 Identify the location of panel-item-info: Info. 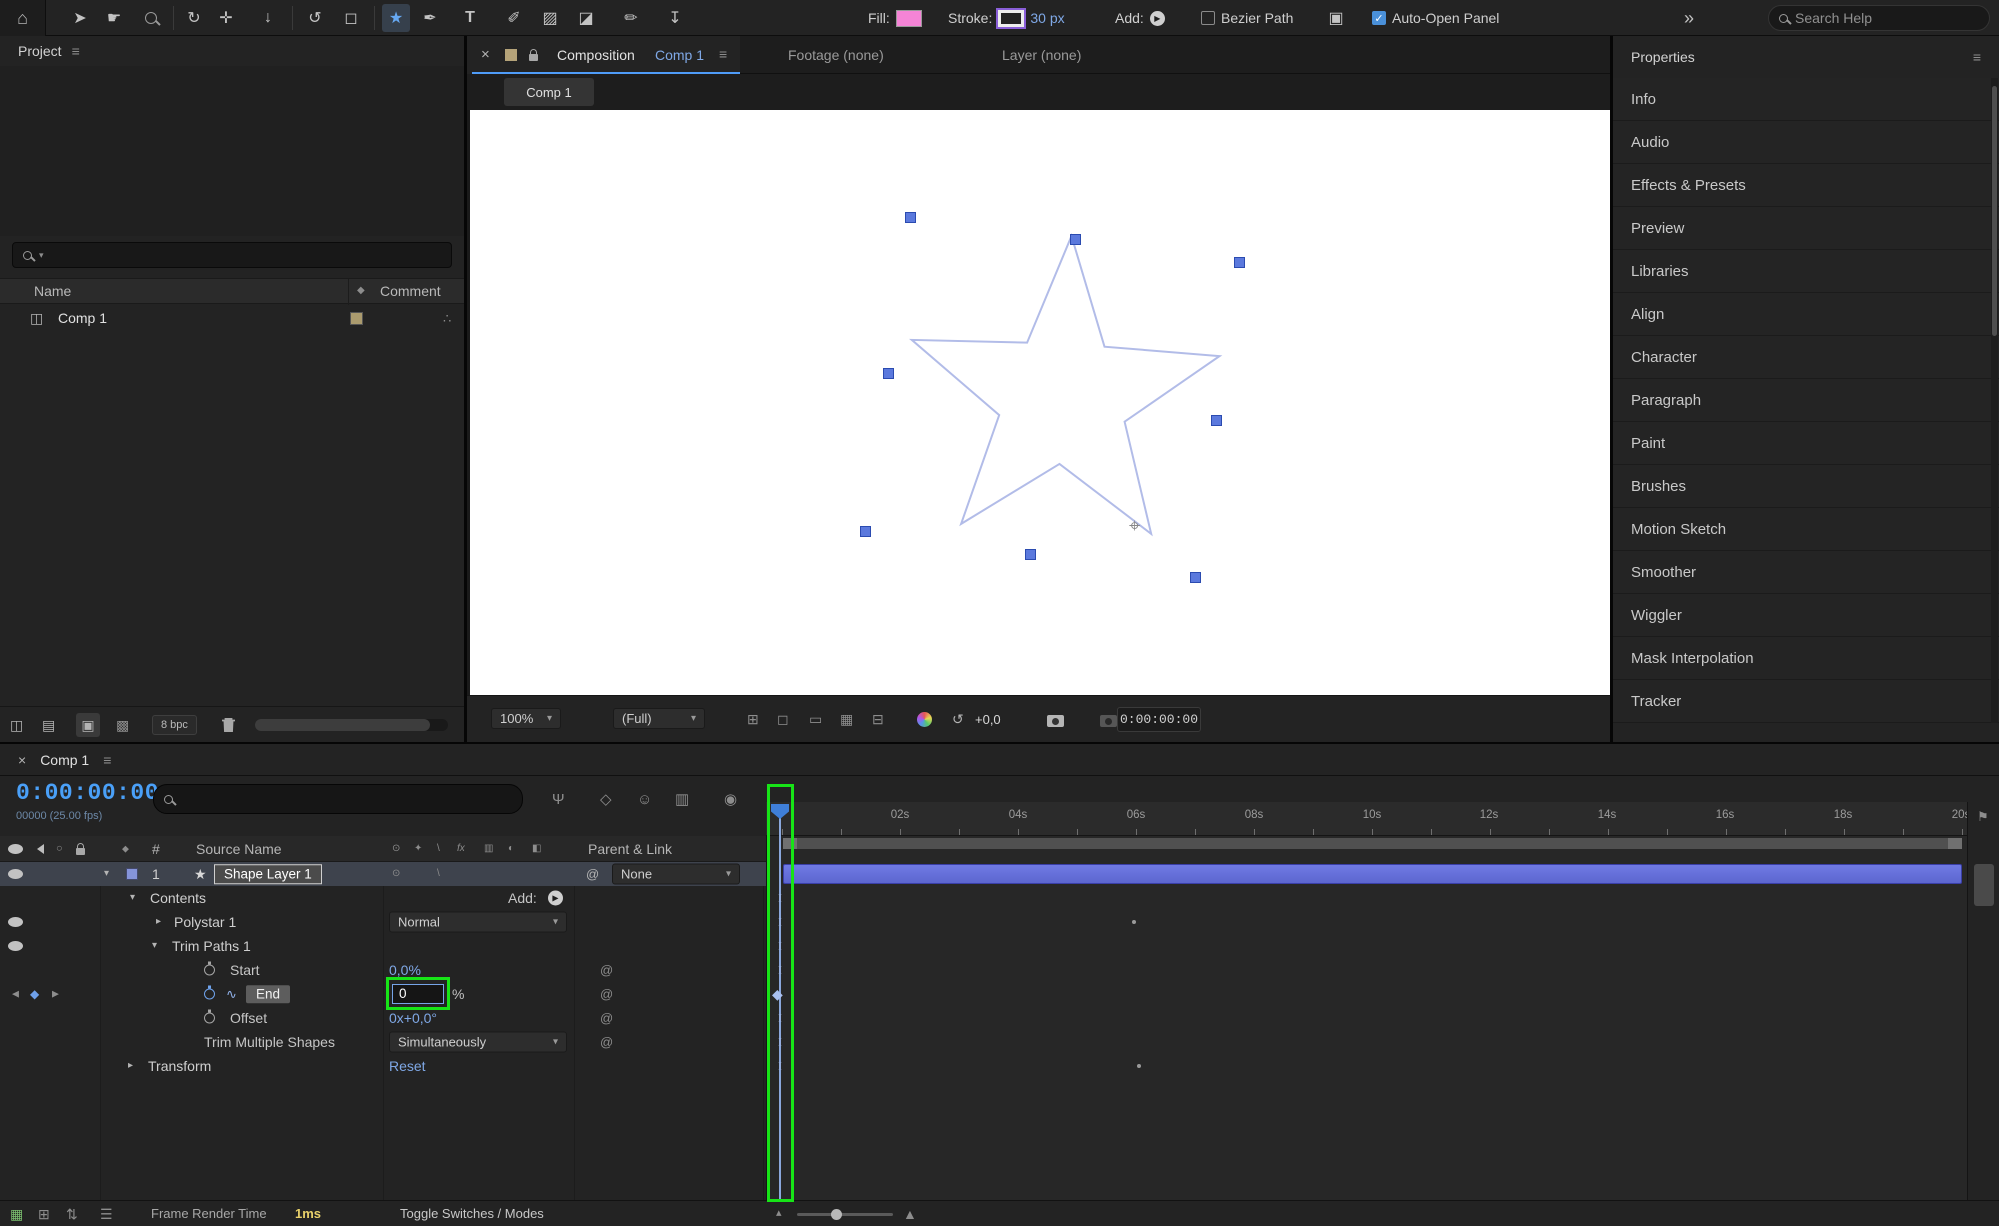
(1806, 99).